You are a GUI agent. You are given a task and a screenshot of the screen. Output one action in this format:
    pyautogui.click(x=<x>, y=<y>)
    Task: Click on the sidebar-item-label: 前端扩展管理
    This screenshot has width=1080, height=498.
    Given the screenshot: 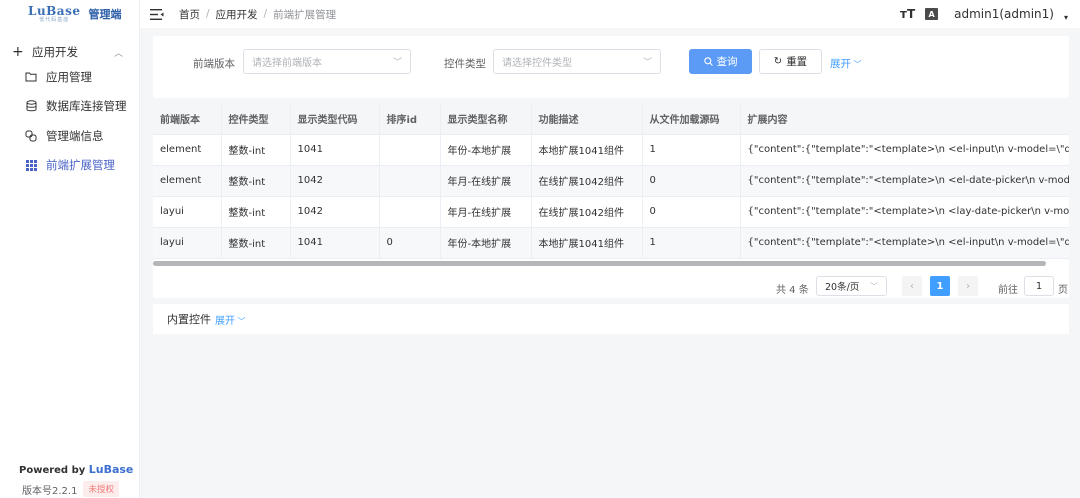 What is the action you would take?
    pyautogui.click(x=80, y=165)
    